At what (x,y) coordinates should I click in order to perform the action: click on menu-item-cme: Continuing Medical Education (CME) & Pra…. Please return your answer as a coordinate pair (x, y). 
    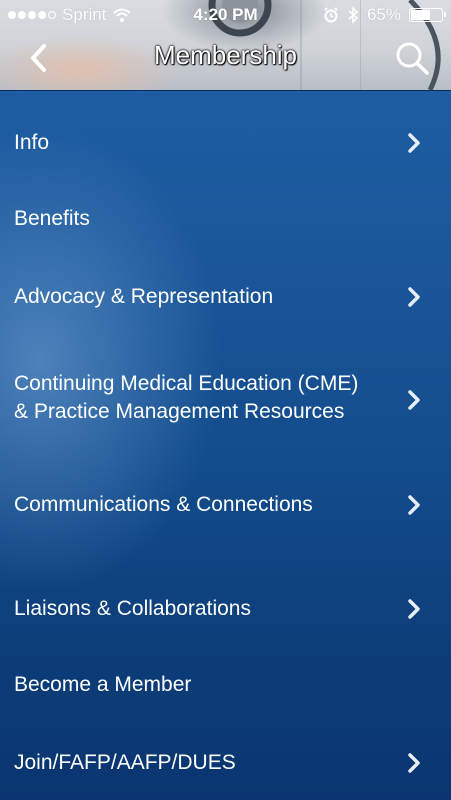
    Looking at the image, I should click on (225, 401).